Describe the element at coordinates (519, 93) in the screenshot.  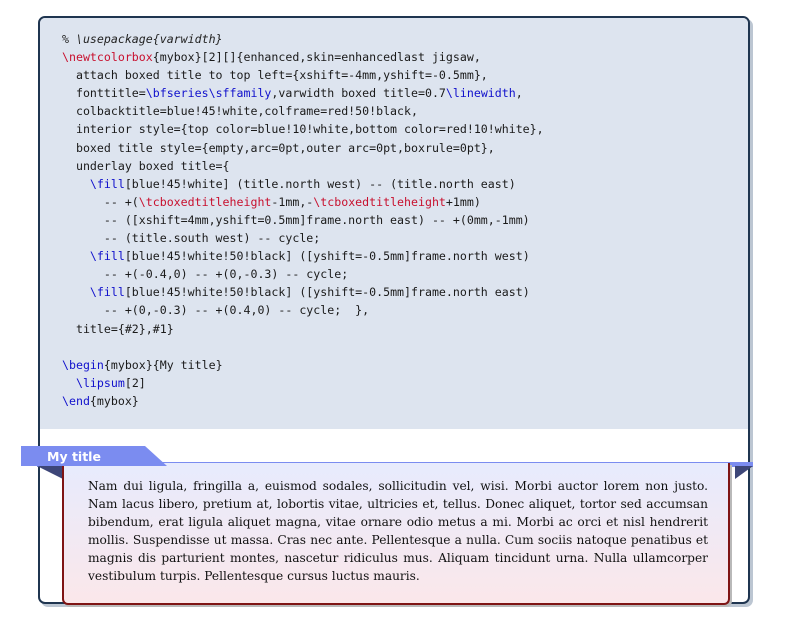
I see `code-text: ,` at that location.